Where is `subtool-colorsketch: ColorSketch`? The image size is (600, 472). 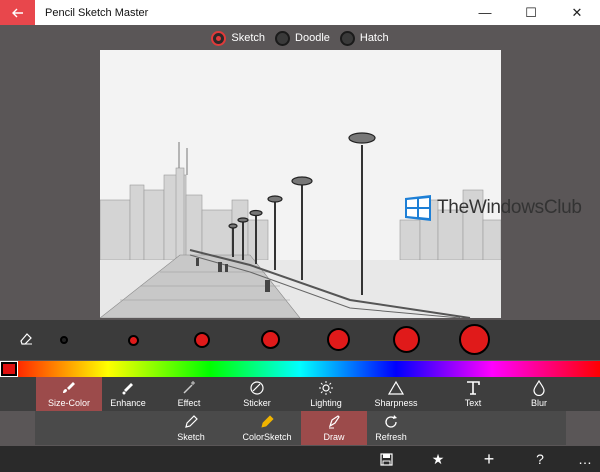
subtool-colorsketch: ColorSketch is located at coordinates (267, 428).